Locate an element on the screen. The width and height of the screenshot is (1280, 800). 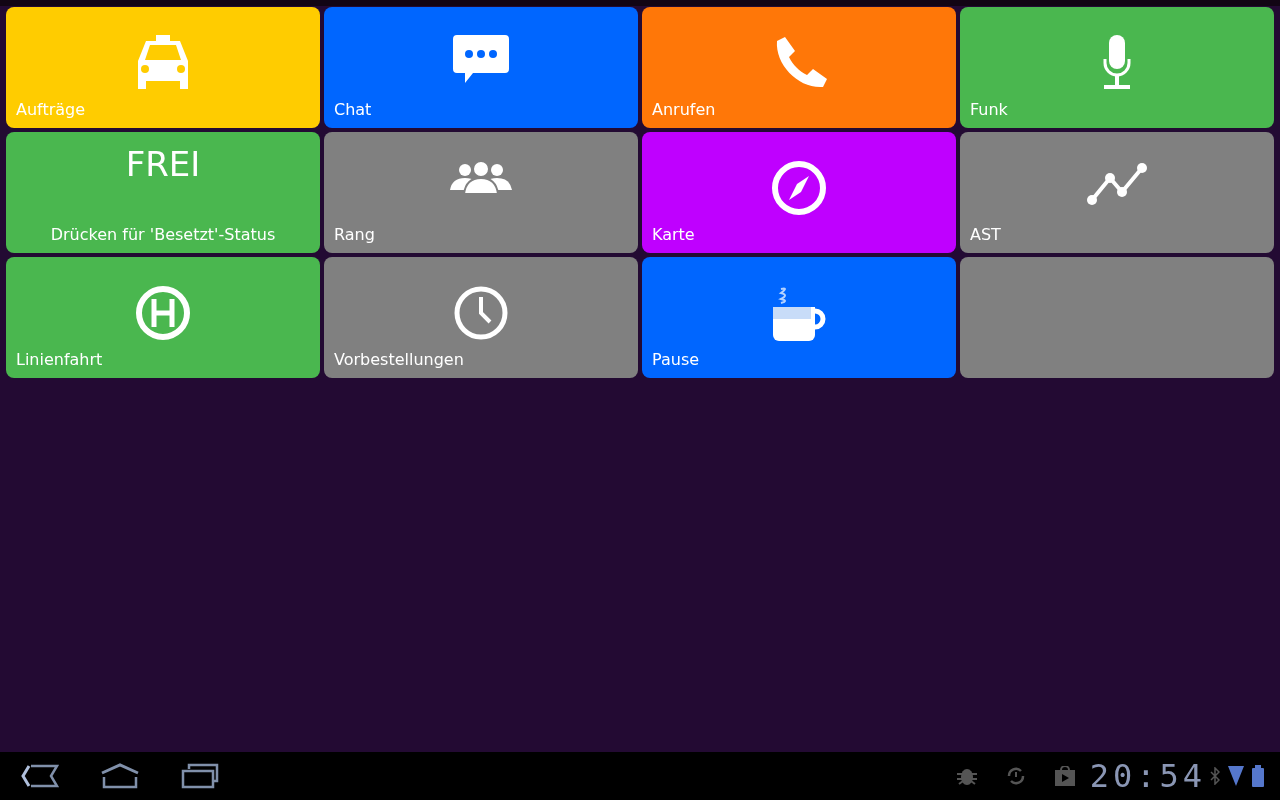
tile-button: Pause is located at coordinates (799, 317).